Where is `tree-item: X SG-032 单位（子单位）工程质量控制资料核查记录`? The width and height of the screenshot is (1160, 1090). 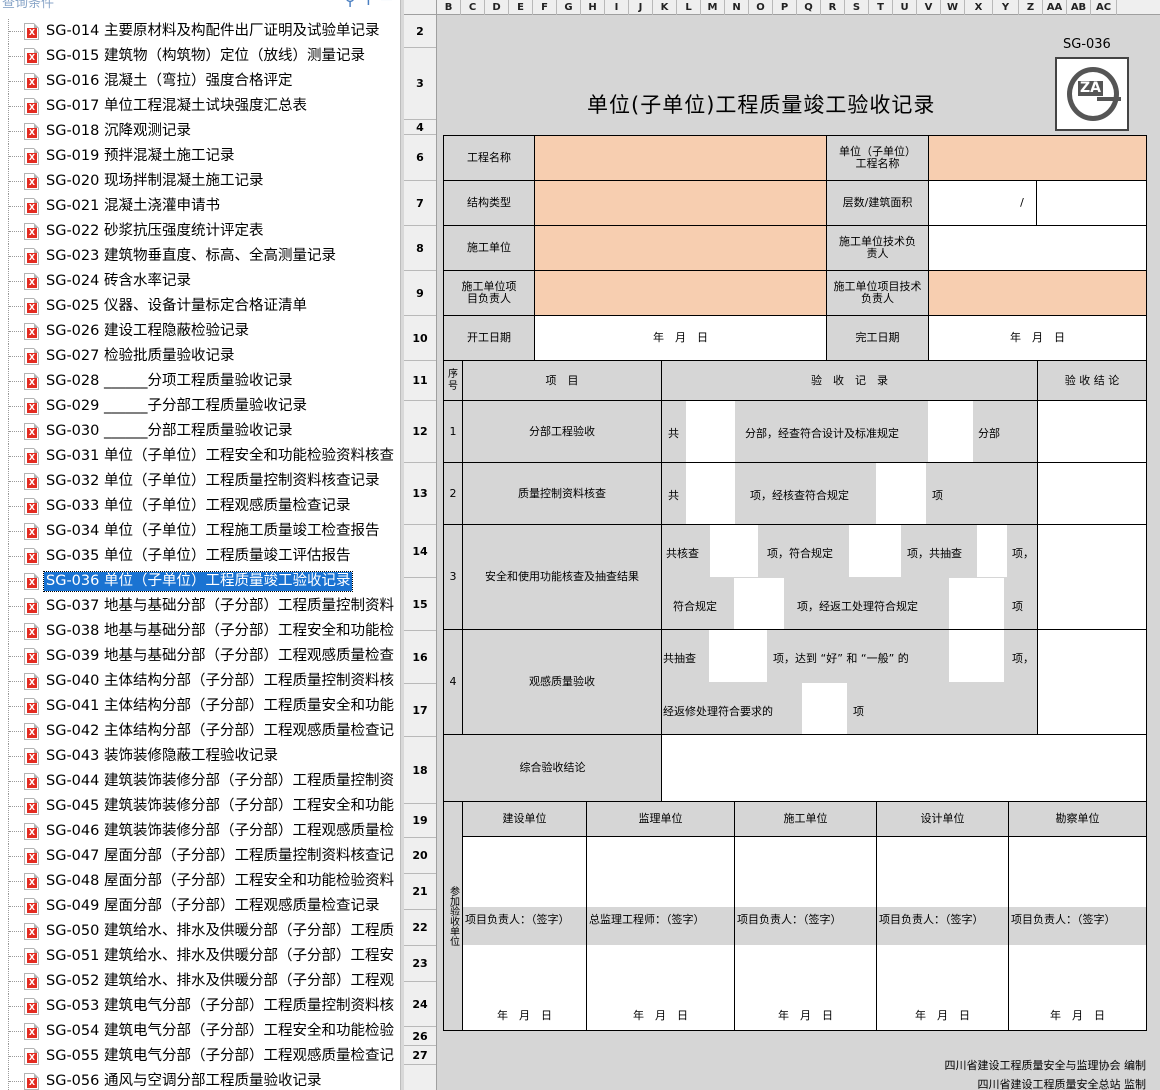 tree-item: X SG-032 单位（子单位）工程质量控制资料核查记录 is located at coordinates (200, 481).